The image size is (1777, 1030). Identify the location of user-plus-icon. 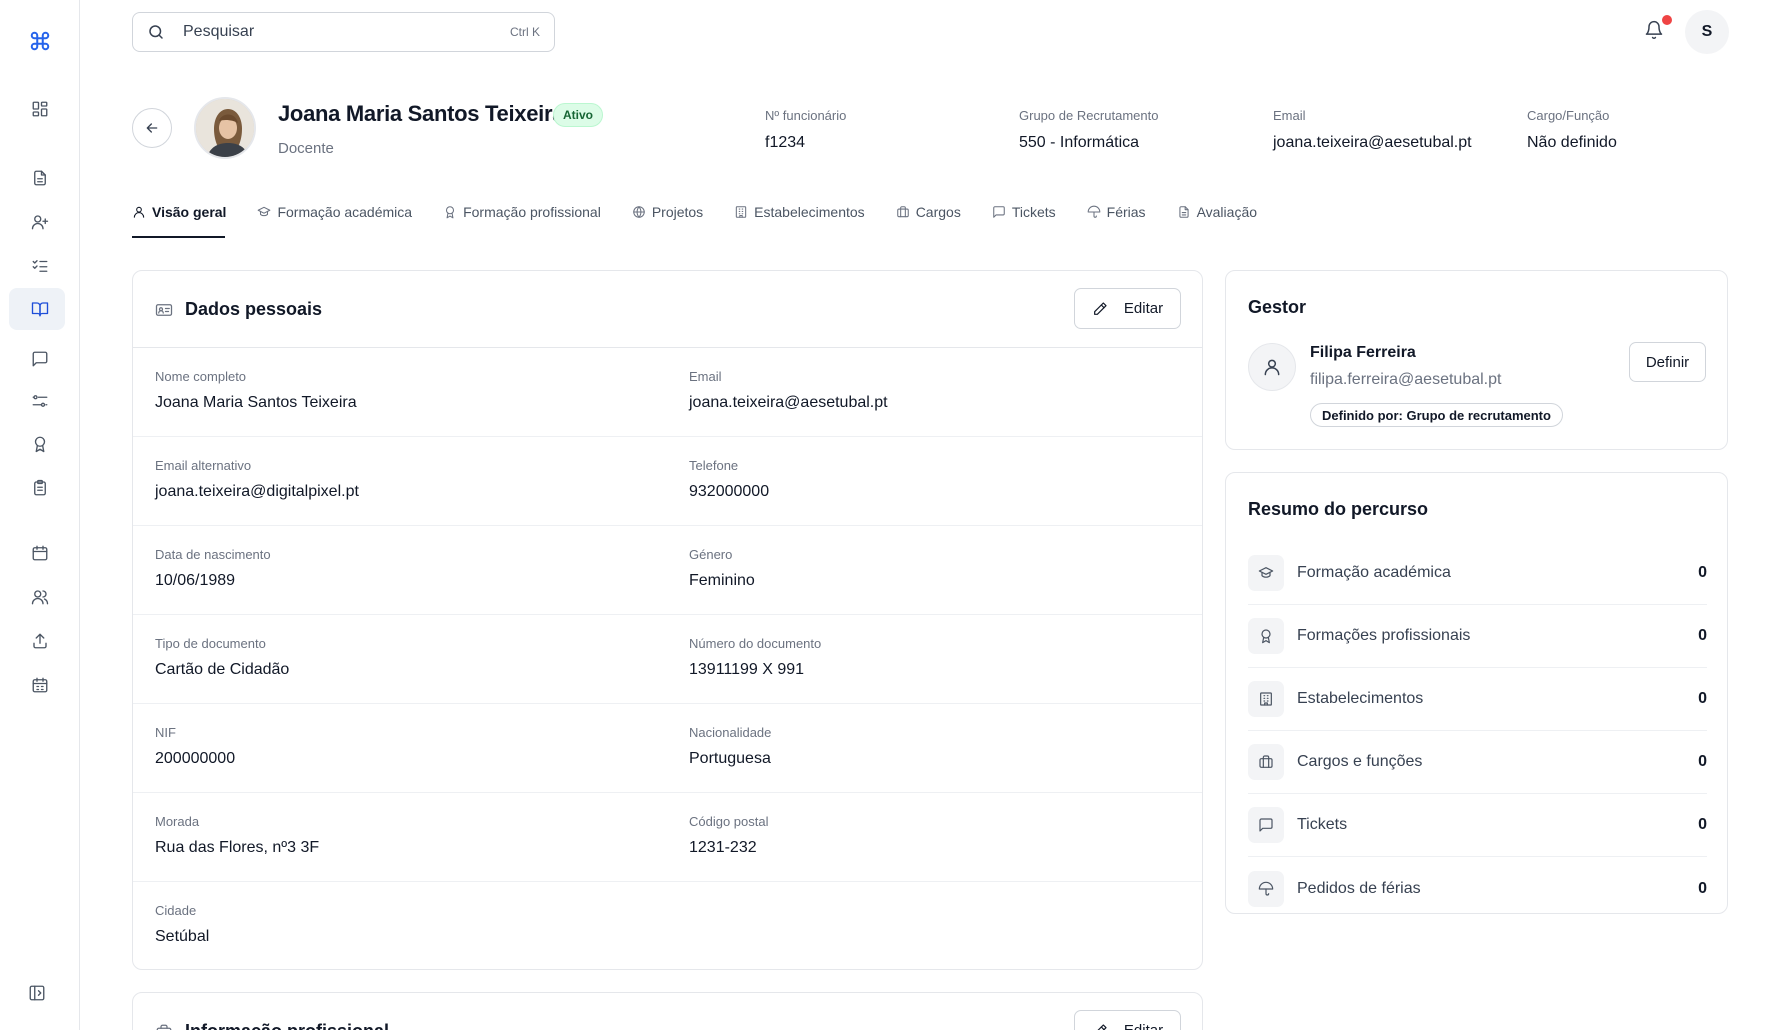
(40, 222).